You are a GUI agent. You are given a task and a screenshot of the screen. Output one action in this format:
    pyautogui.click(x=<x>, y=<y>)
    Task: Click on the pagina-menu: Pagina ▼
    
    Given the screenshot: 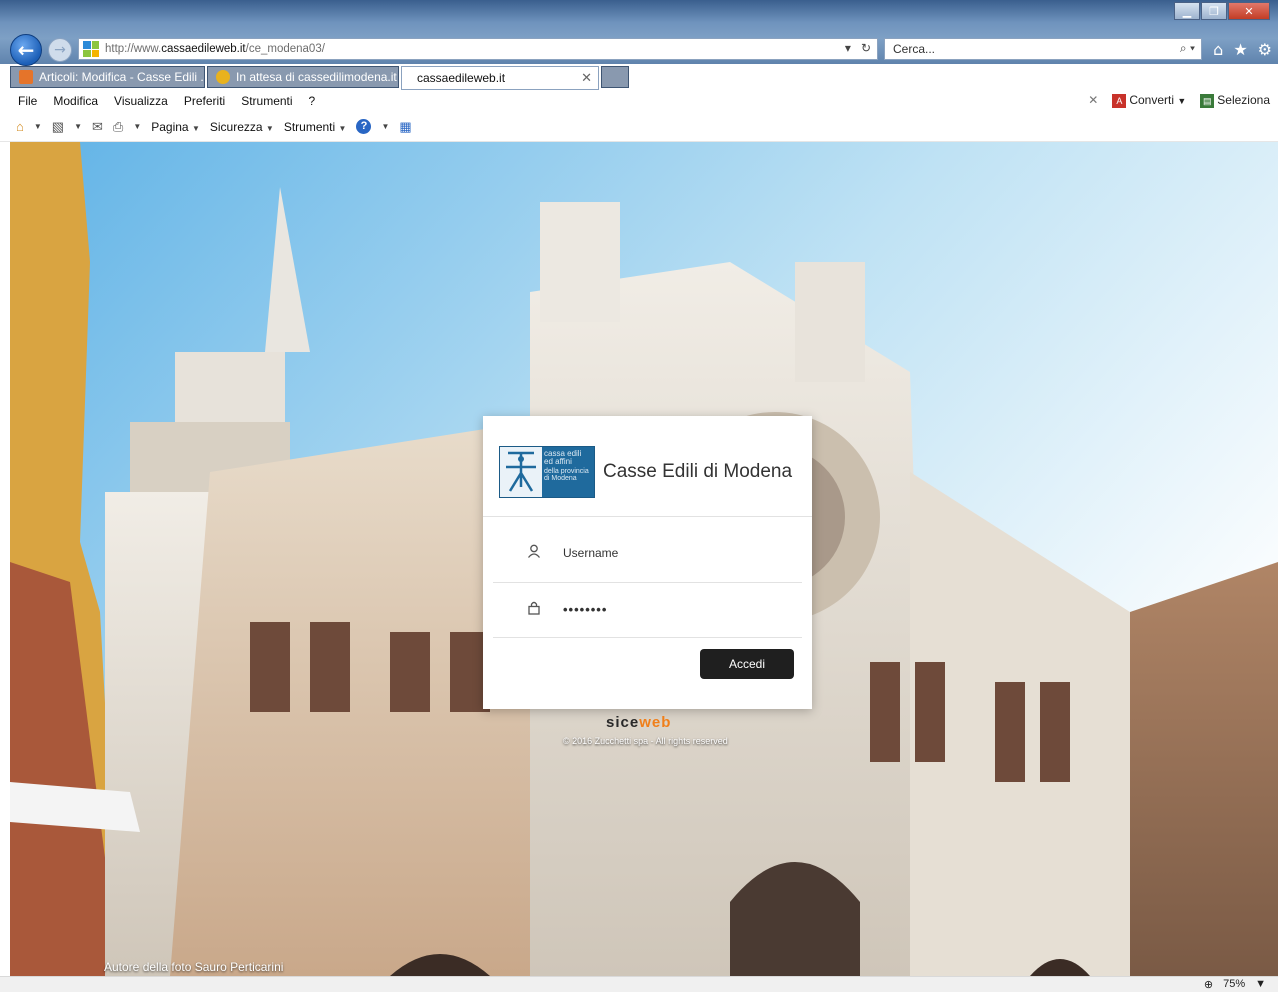 What is the action you would take?
    pyautogui.click(x=175, y=127)
    